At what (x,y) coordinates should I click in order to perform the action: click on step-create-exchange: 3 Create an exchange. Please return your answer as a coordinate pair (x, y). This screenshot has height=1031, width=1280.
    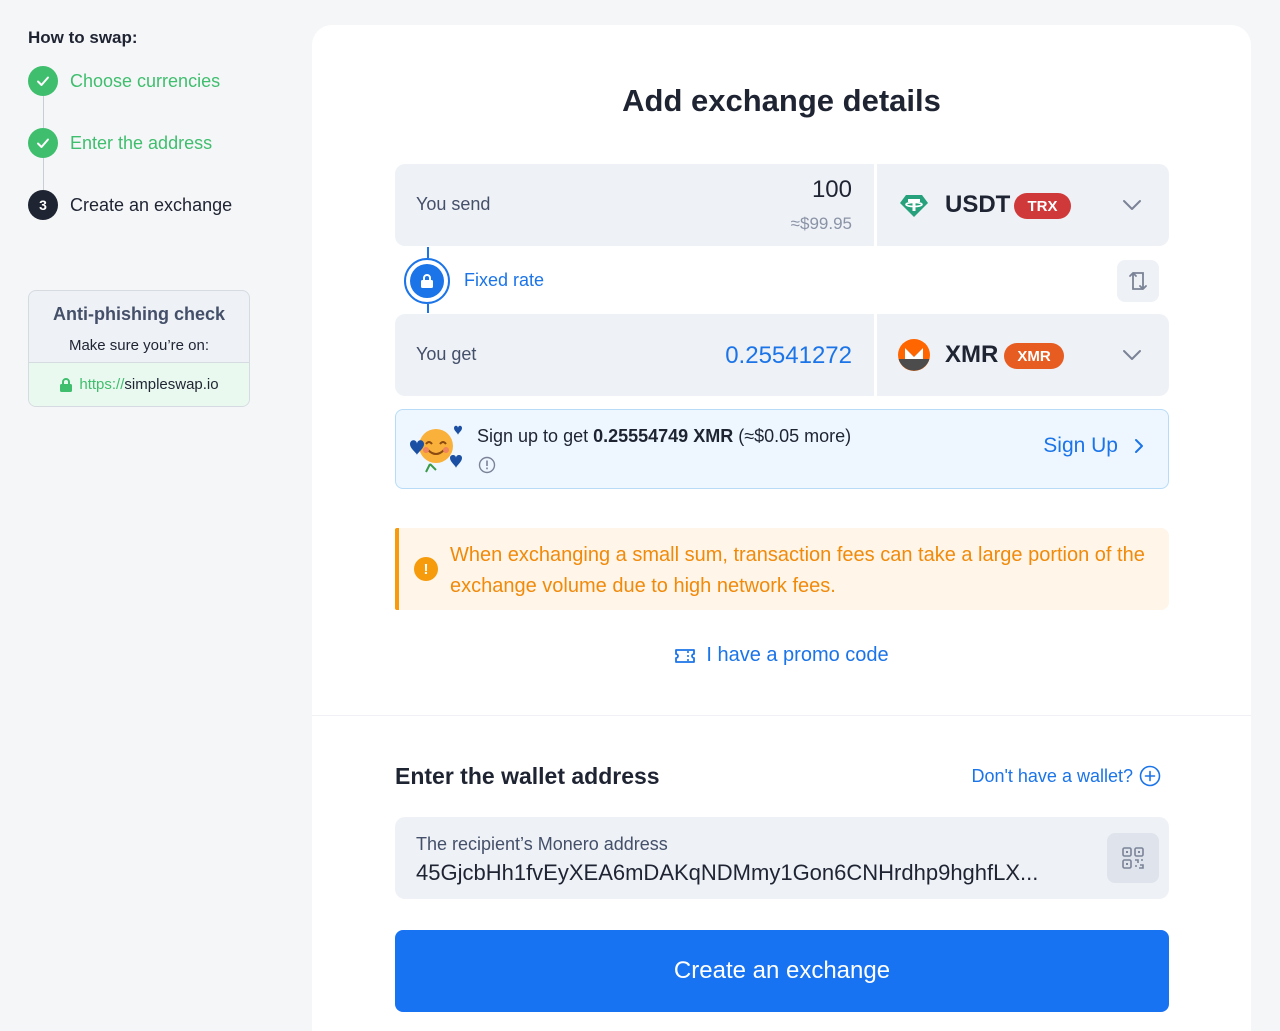
    Looking at the image, I should click on (143, 205).